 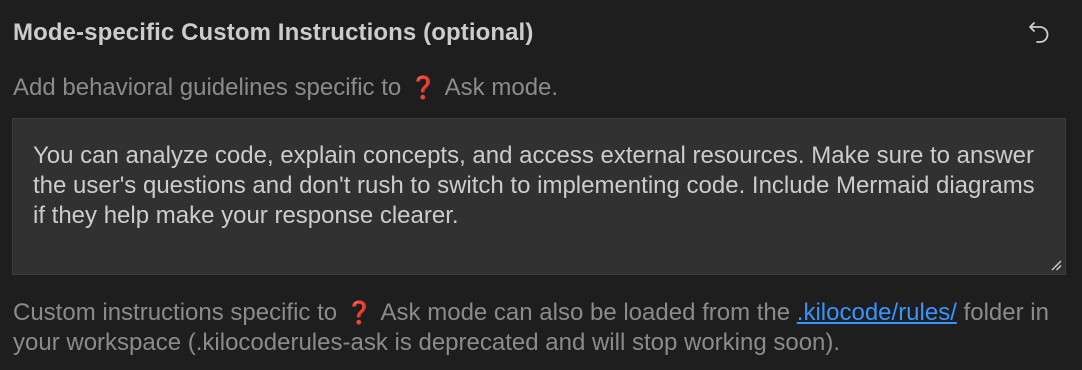 What do you see at coordinates (207, 87) in the screenshot?
I see `description-prefix: Add behavioral guidelines specific to` at bounding box center [207, 87].